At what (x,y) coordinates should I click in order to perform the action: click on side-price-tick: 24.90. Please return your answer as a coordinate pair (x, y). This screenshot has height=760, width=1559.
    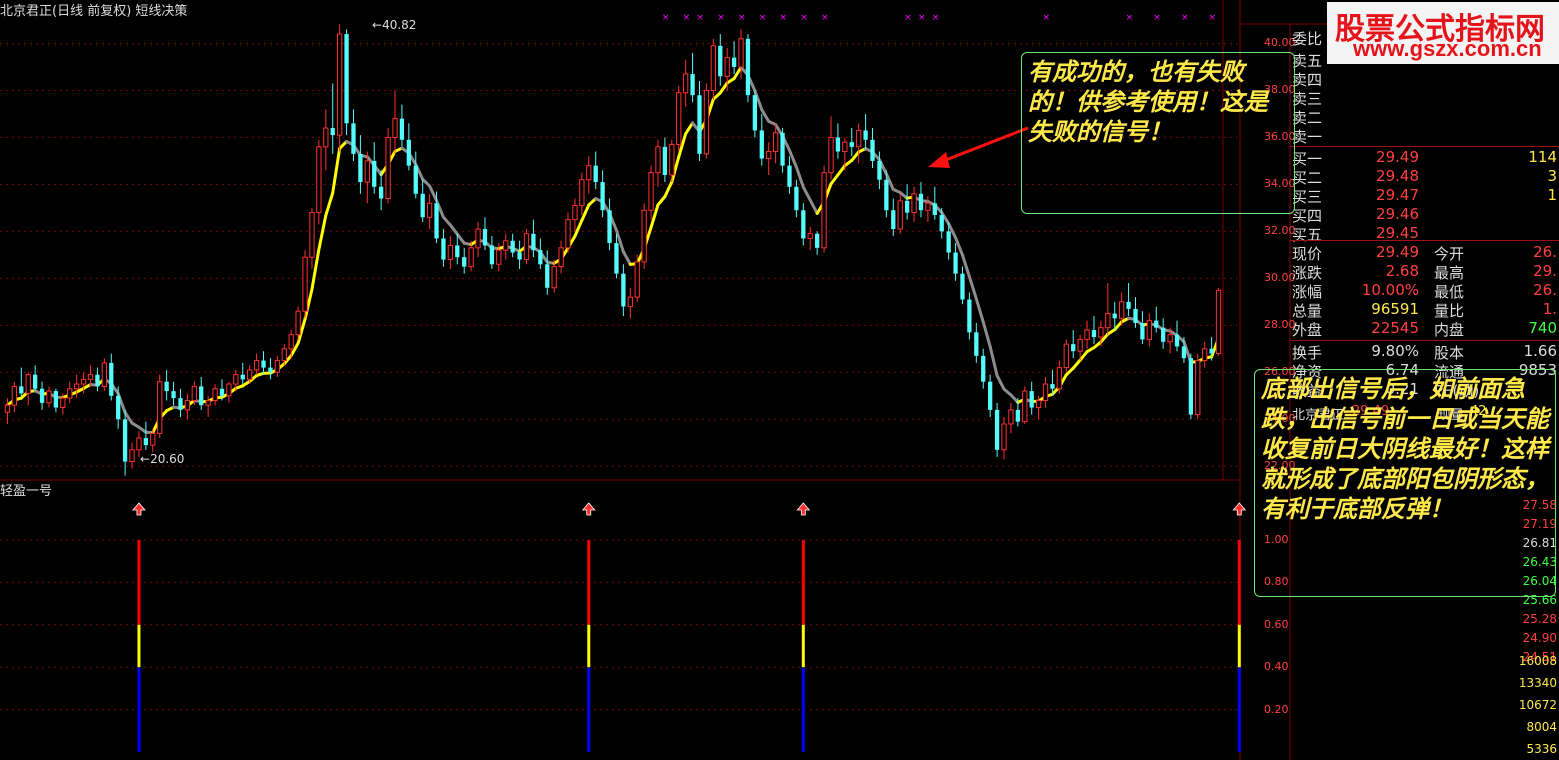
    Looking at the image, I should click on (1539, 638).